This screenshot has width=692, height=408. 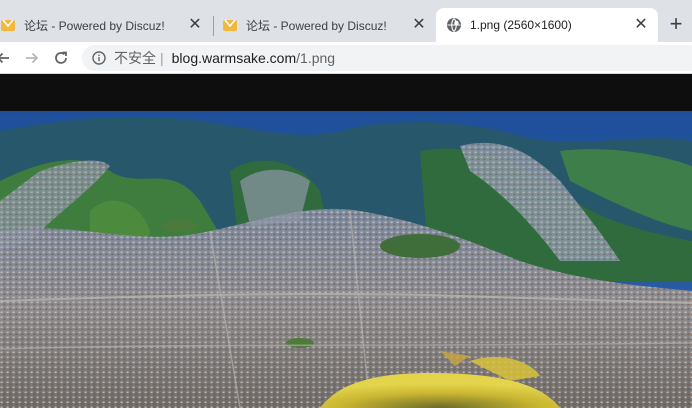 I want to click on address-bar: 不安全 | blog.warmsake.com/1.png, so click(x=387, y=58).